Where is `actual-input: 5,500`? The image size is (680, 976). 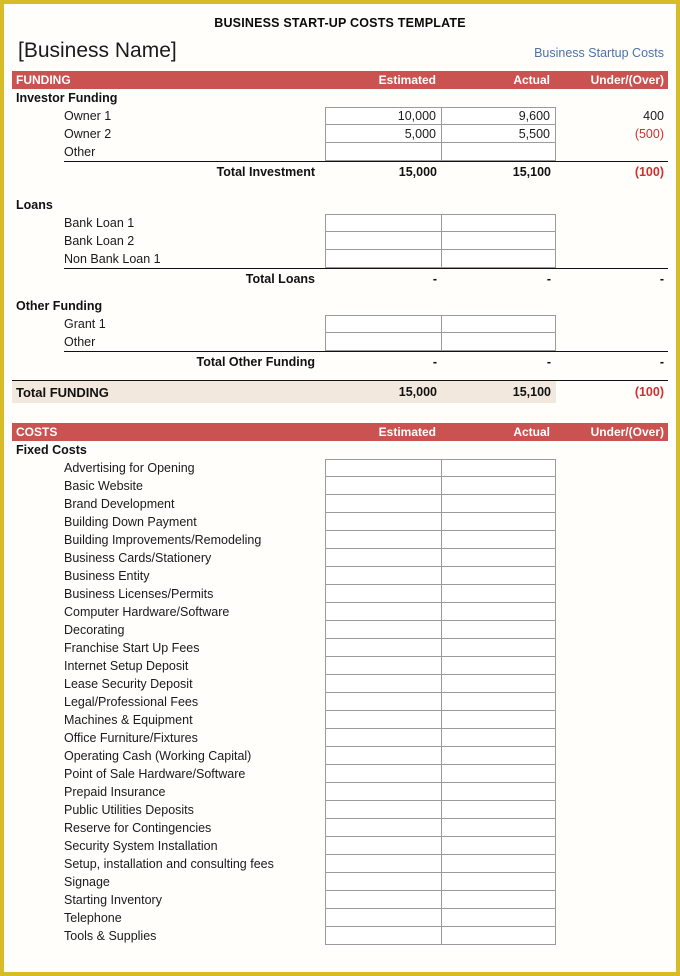 actual-input: 5,500 is located at coordinates (499, 134).